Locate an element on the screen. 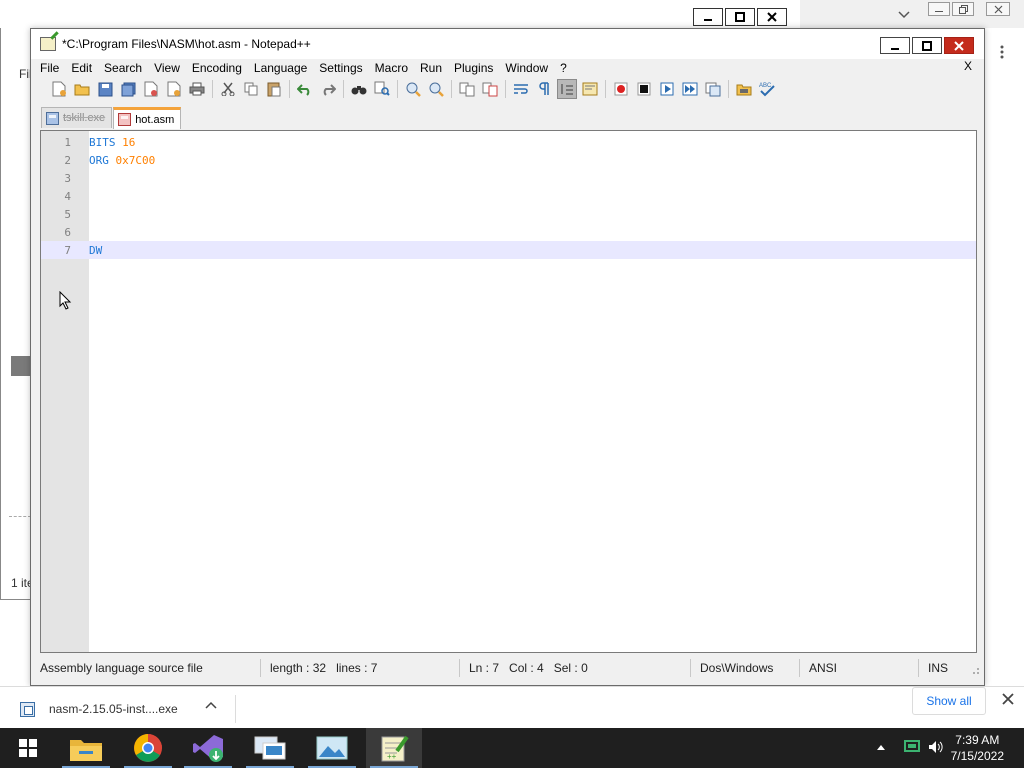 The height and width of the screenshot is (768, 1024). notepad-plus-plus-icon: ++ is located at coordinates (395, 748).